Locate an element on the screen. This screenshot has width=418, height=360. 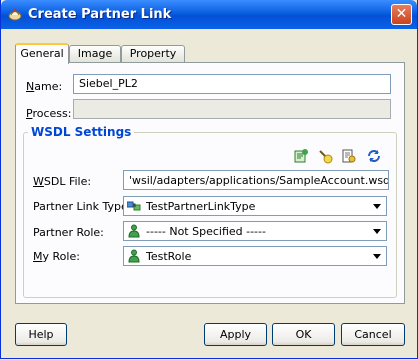
wsdl-file-label: WSDL File: is located at coordinates (62, 181).